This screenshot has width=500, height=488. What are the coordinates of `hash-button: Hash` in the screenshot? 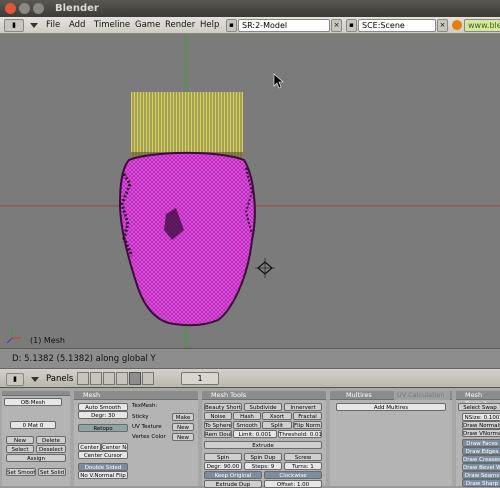 It's located at (247, 416).